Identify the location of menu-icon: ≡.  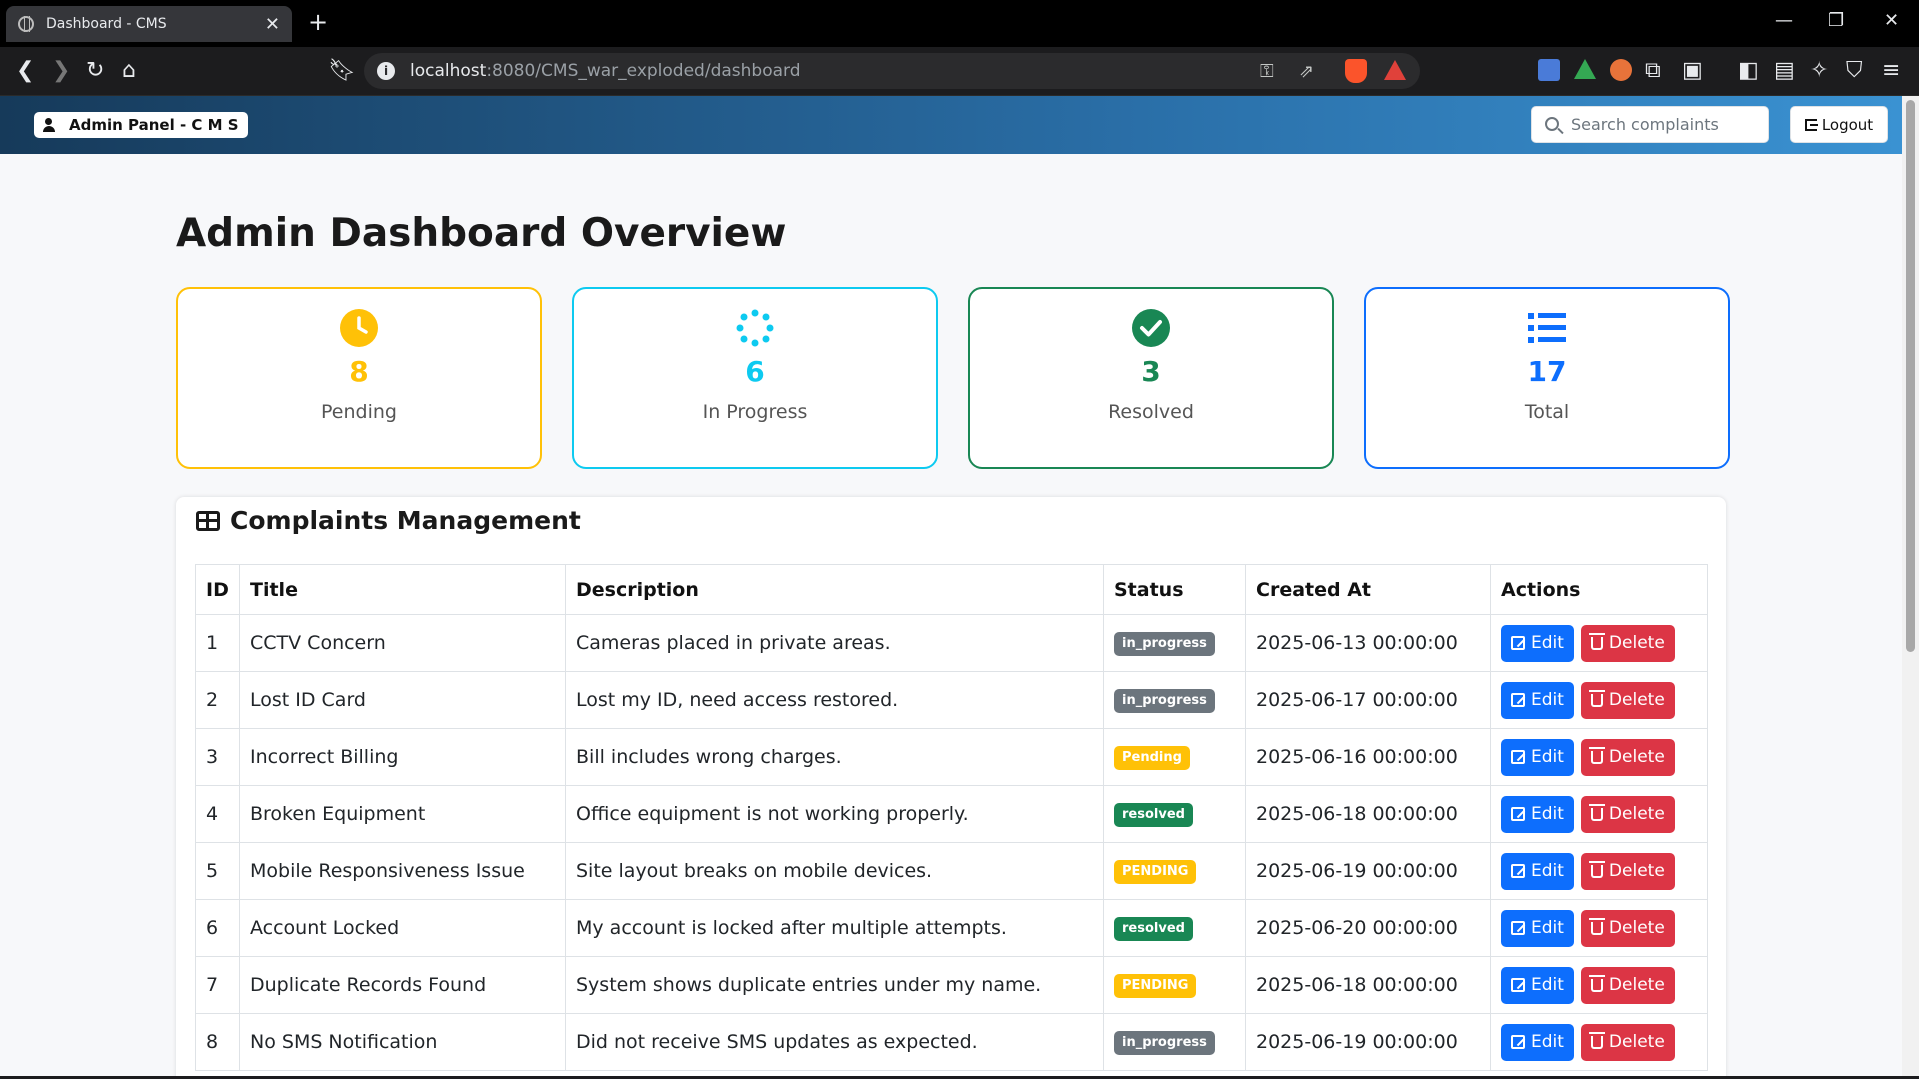
(1891, 71).